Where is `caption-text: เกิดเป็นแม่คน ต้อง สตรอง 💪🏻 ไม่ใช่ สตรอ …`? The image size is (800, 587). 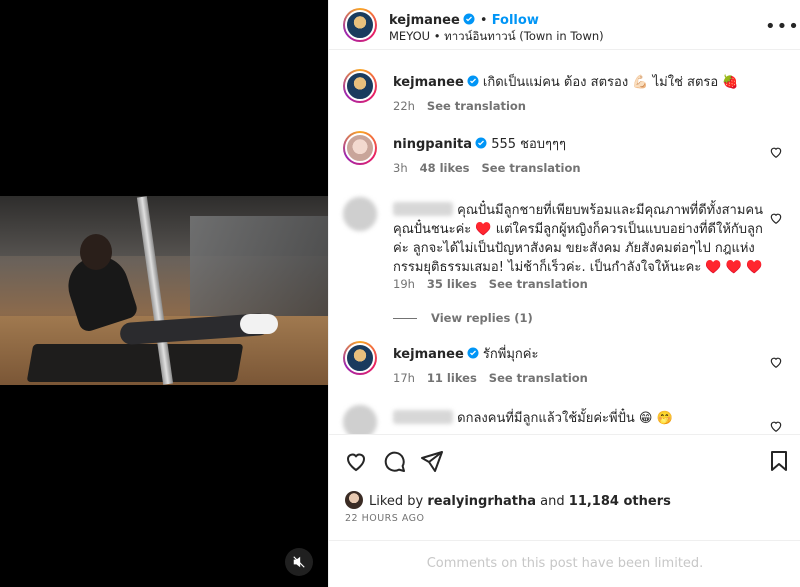 caption-text: เกิดเป็นแม่คน ต้อง สตรอง 💪🏻 ไม่ใช่ สตรอ … is located at coordinates (610, 82).